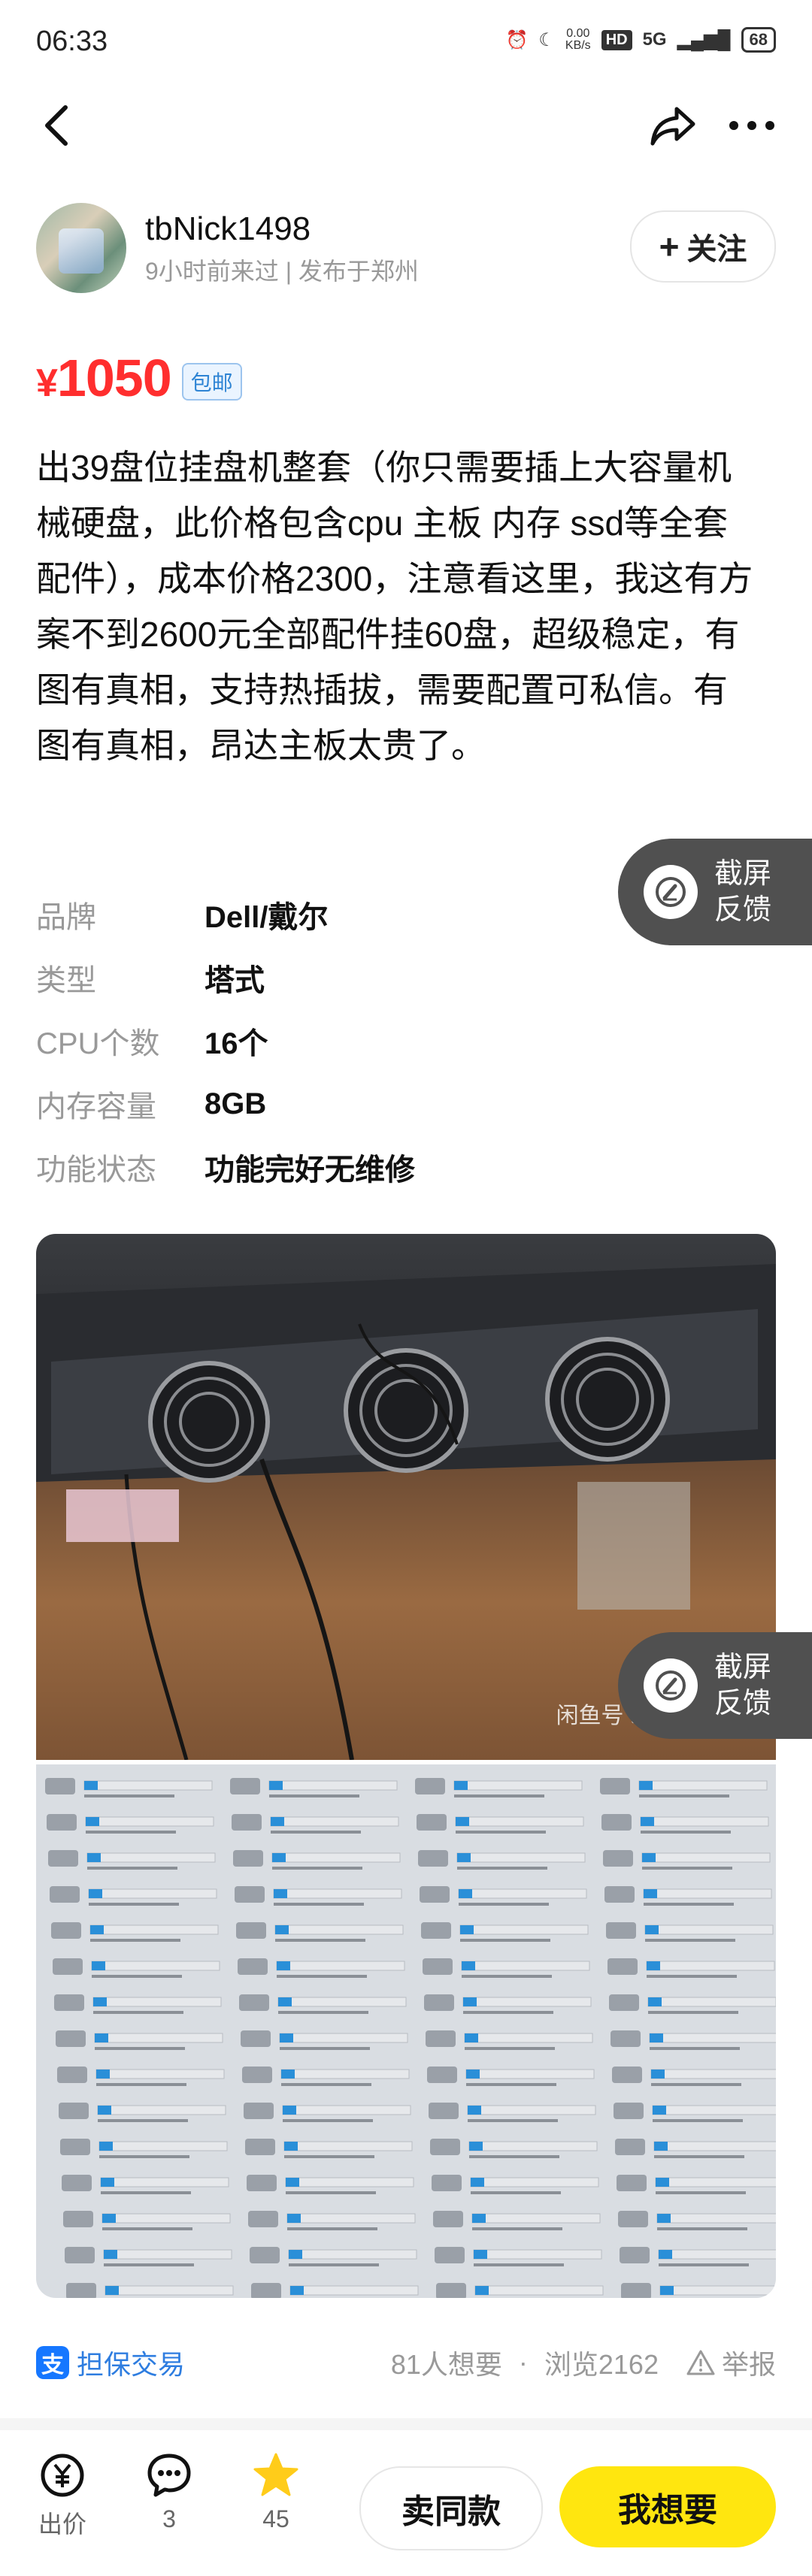 This screenshot has width=812, height=2576. Describe the element at coordinates (406, 124) in the screenshot. I see `top-nav-bar` at that location.